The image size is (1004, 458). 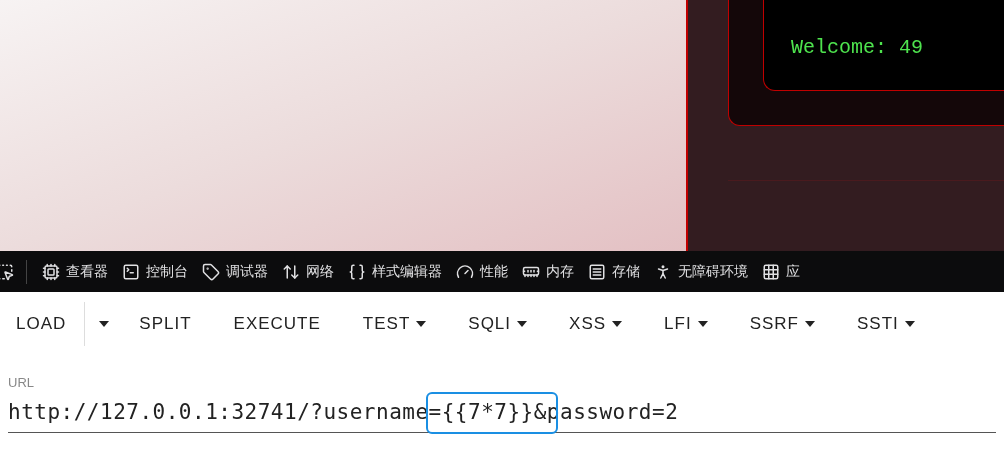 What do you see at coordinates (782, 324) in the screenshot?
I see `hackbar-button: SSRF` at bounding box center [782, 324].